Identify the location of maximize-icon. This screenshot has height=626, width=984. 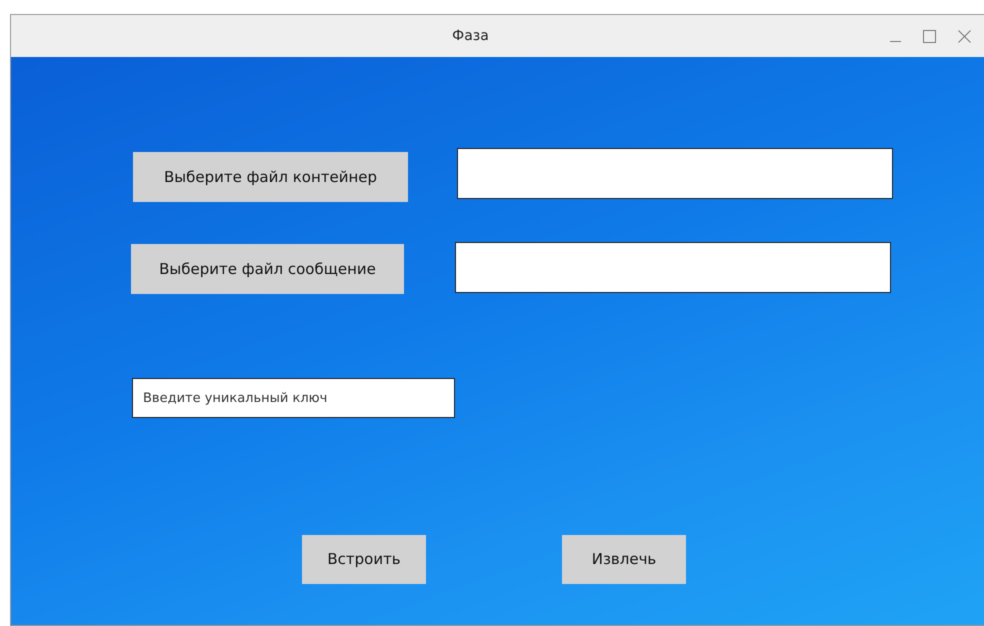
(929, 36).